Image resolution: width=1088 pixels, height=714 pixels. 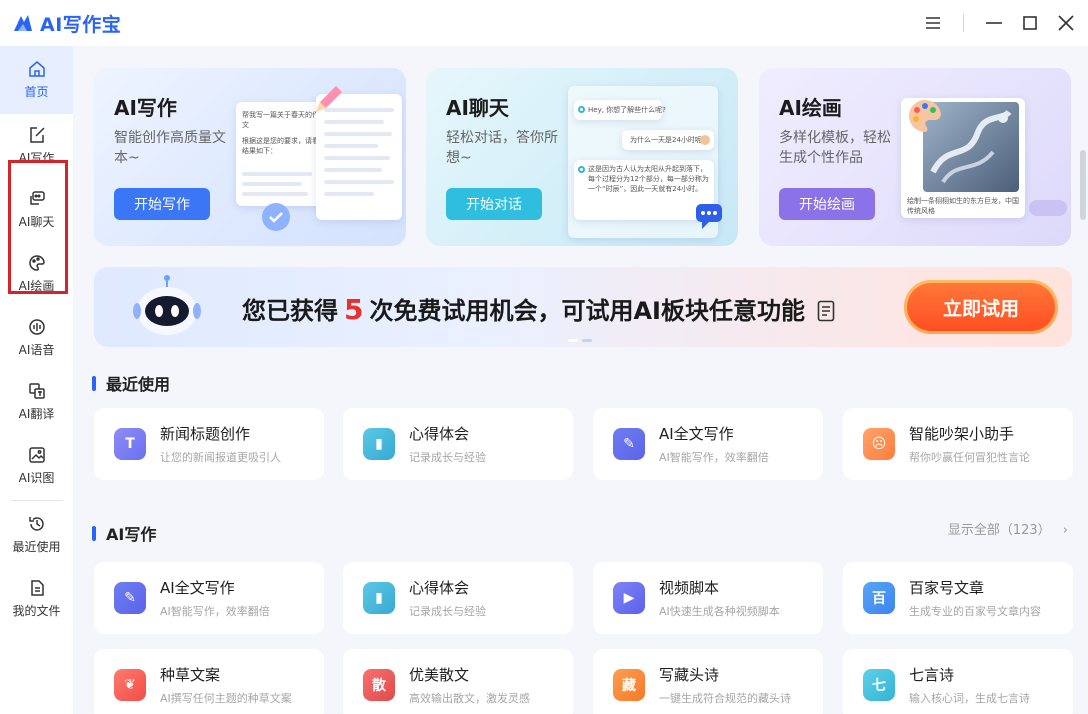 What do you see at coordinates (205, 434) in the screenshot?
I see `tool-title: 新闻标题创作` at bounding box center [205, 434].